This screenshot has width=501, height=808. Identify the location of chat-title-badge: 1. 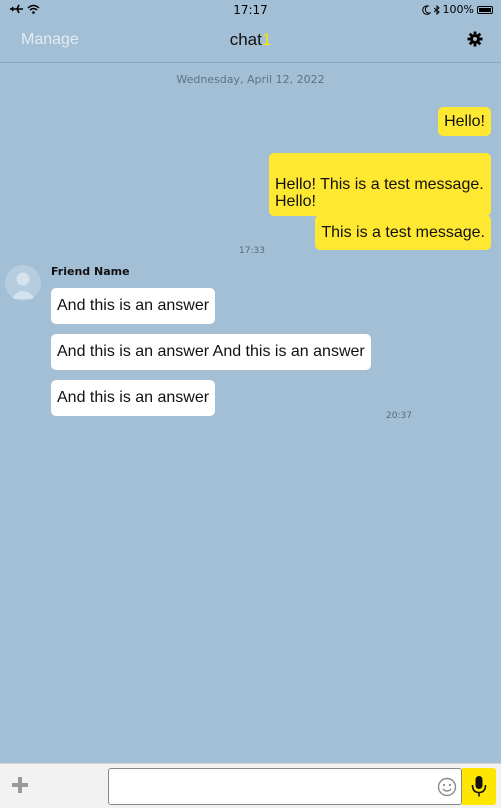
(266, 39).